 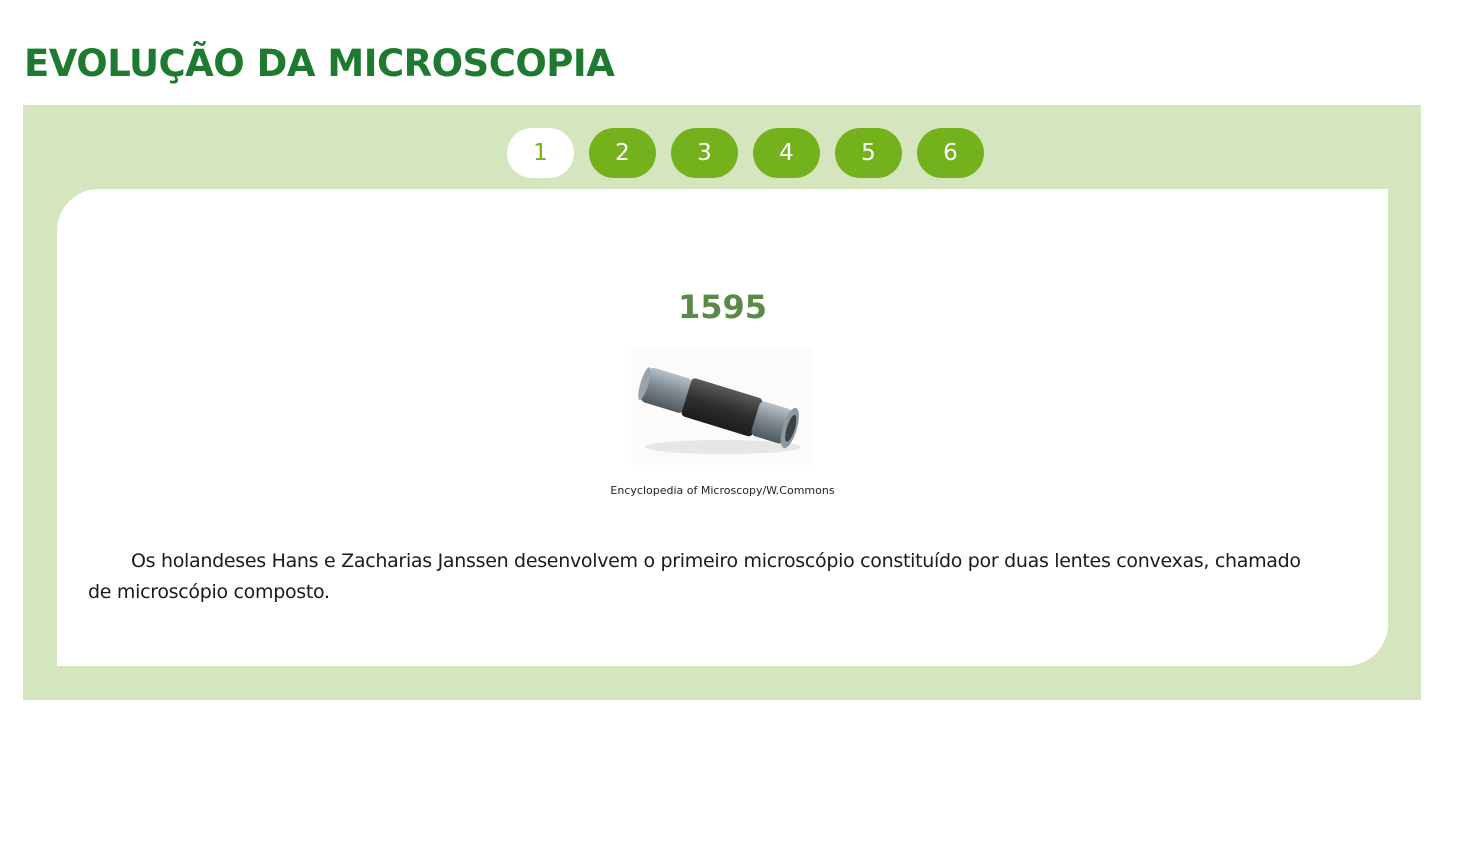 What do you see at coordinates (540, 153) in the screenshot?
I see `tab-1: 1` at bounding box center [540, 153].